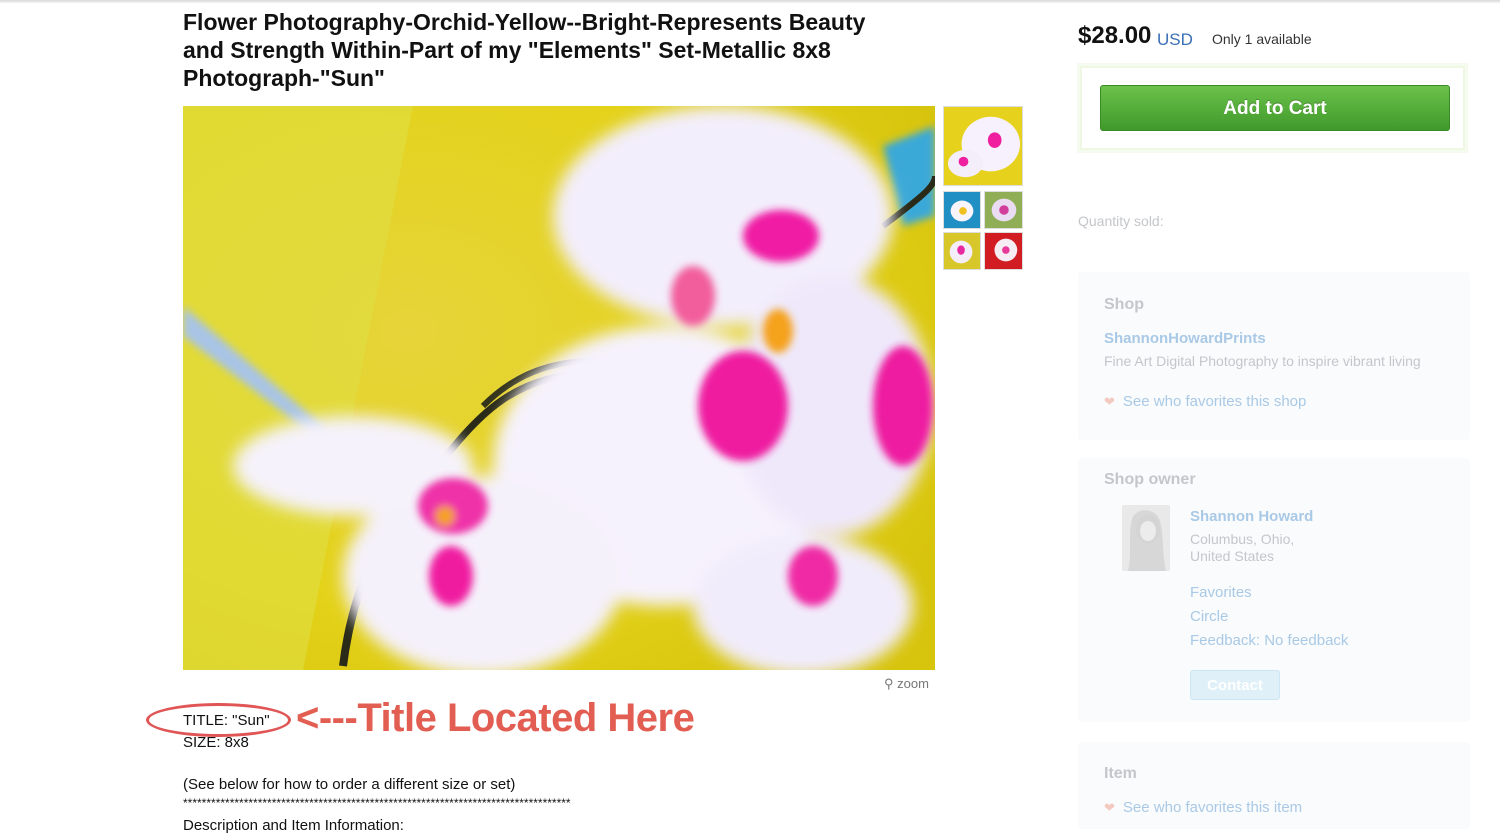 Image resolution: width=1500 pixels, height=834 pixels. What do you see at coordinates (1275, 108) in the screenshot?
I see `add-to-cart-button: Add to Cart` at bounding box center [1275, 108].